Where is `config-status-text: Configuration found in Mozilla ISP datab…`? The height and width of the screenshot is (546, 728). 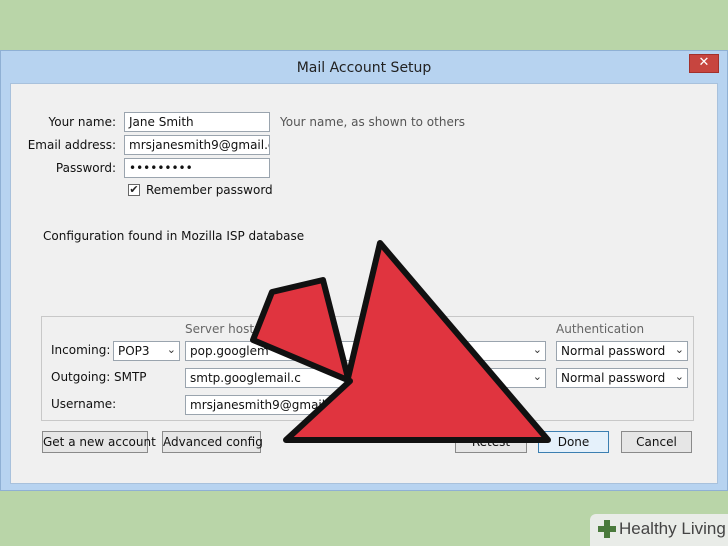 config-status-text: Configuration found in Mozilla ISP datab… is located at coordinates (174, 236).